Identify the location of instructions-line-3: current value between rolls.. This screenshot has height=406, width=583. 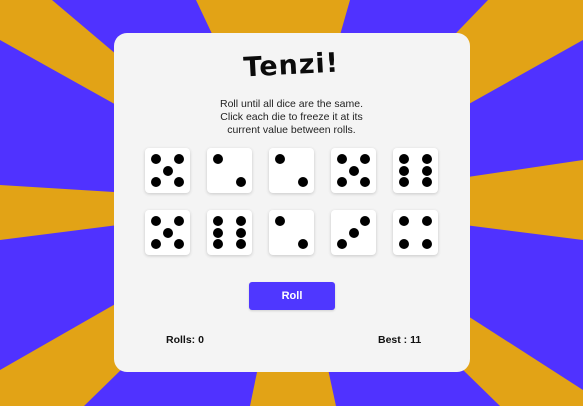
(291, 130).